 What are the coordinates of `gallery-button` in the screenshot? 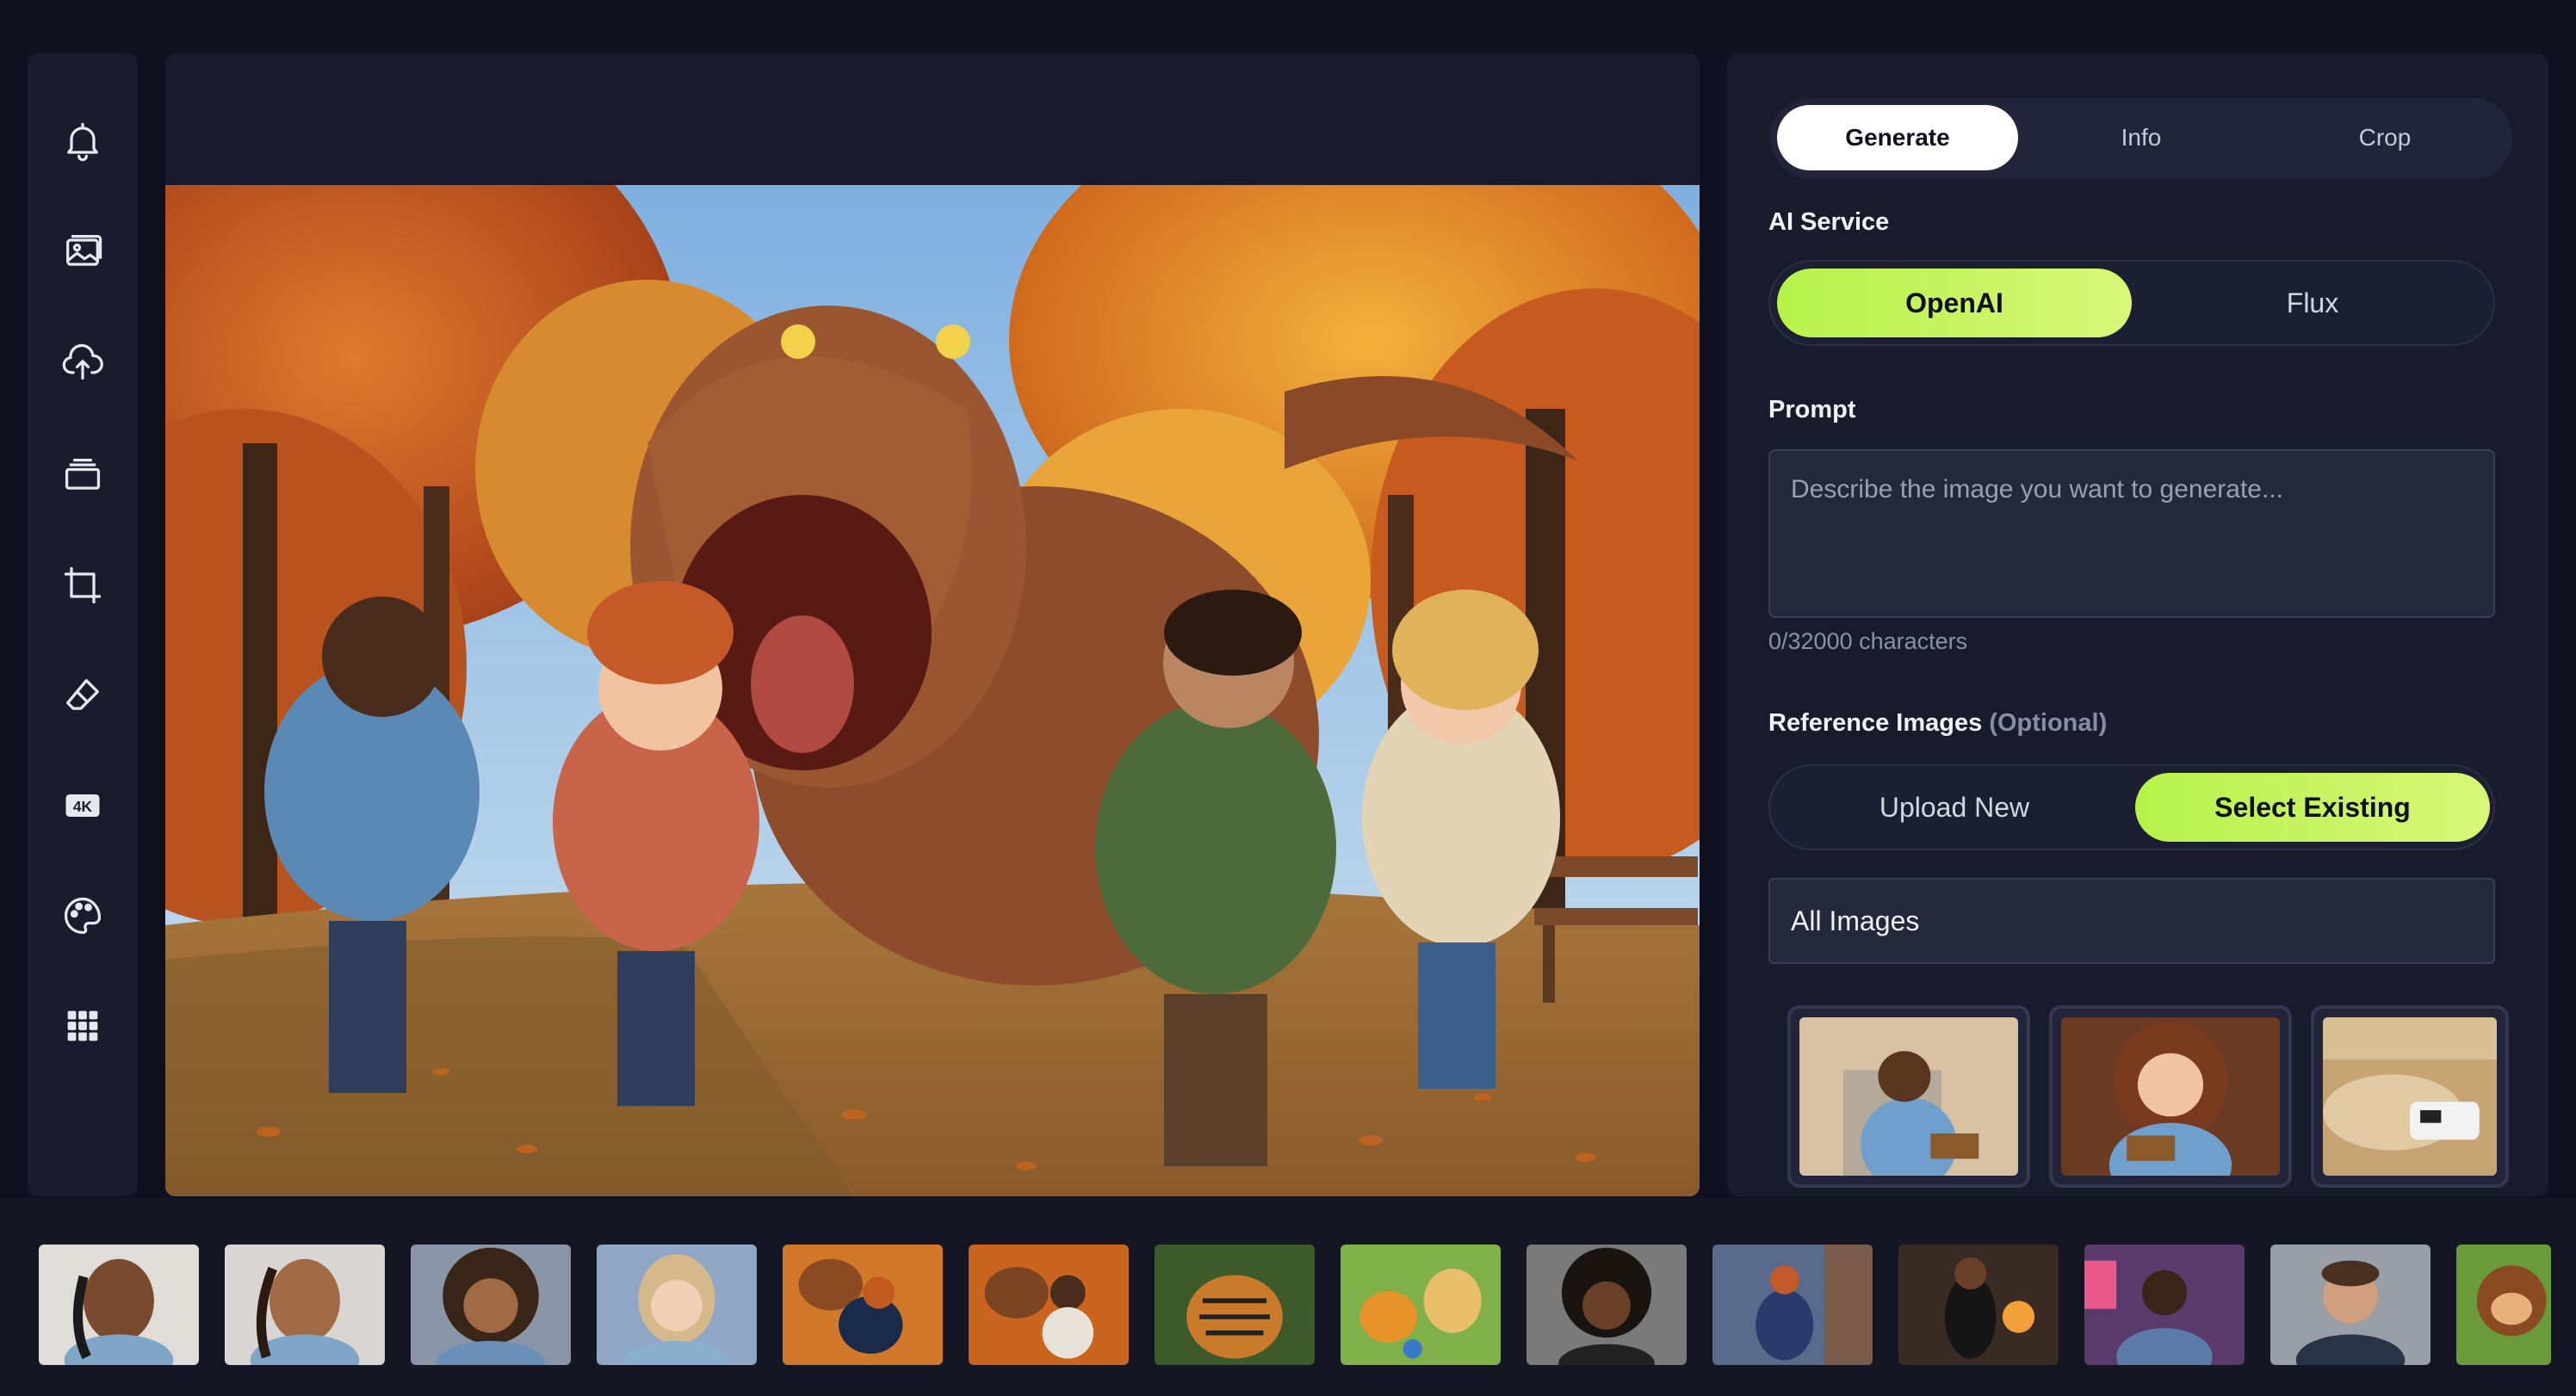 It's located at (82, 251).